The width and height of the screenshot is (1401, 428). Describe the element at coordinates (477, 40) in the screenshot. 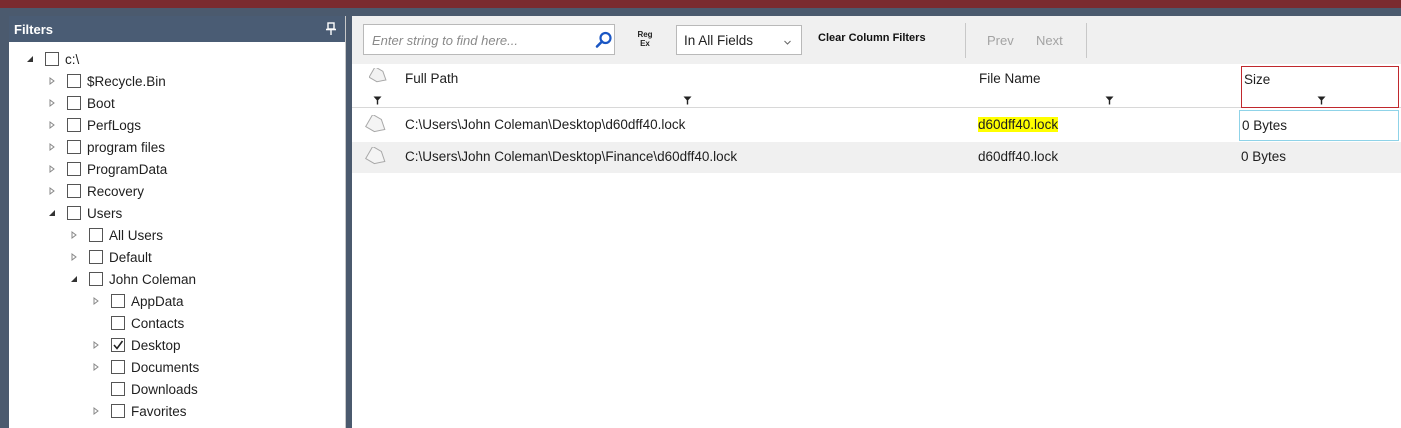

I see `search-input` at that location.